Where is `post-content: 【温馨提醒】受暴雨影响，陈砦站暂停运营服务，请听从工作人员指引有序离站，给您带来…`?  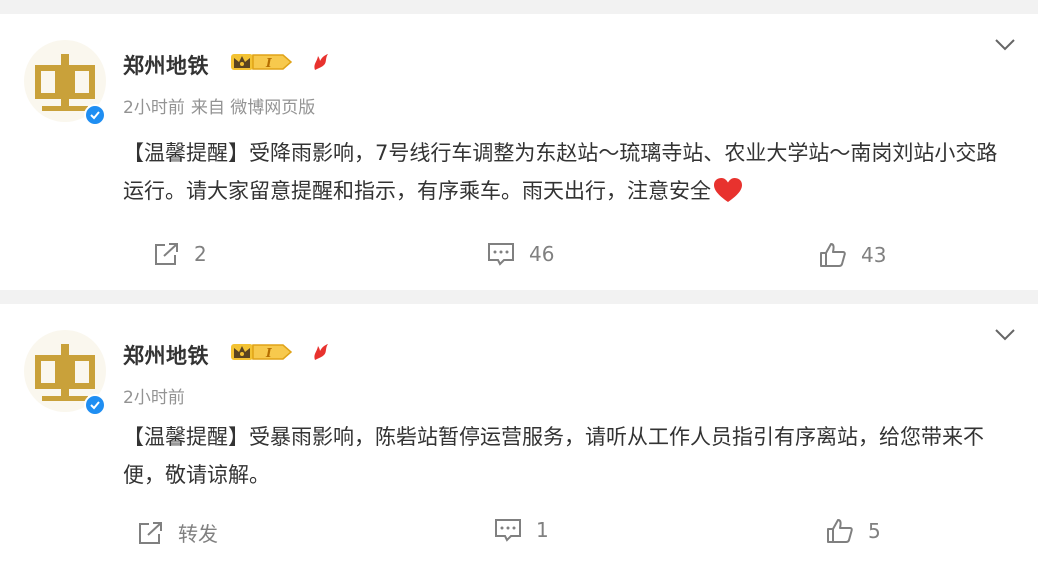
post-content: 【温馨提醒】受暴雨影响，陈砦站暂停运营服务，请听从工作人员指引有序离站，给您带来… is located at coordinates (568, 456).